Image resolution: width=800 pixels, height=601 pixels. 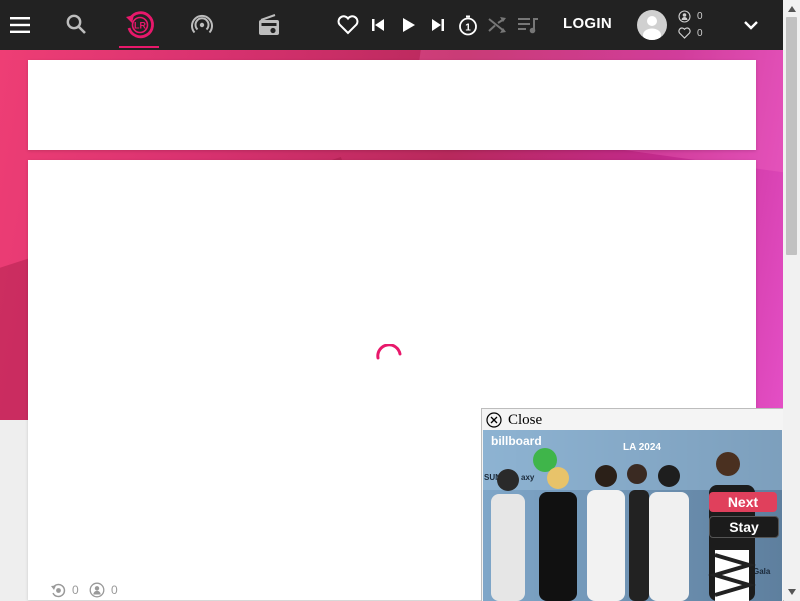 I want to click on page-scrollbar, so click(x=791, y=300).